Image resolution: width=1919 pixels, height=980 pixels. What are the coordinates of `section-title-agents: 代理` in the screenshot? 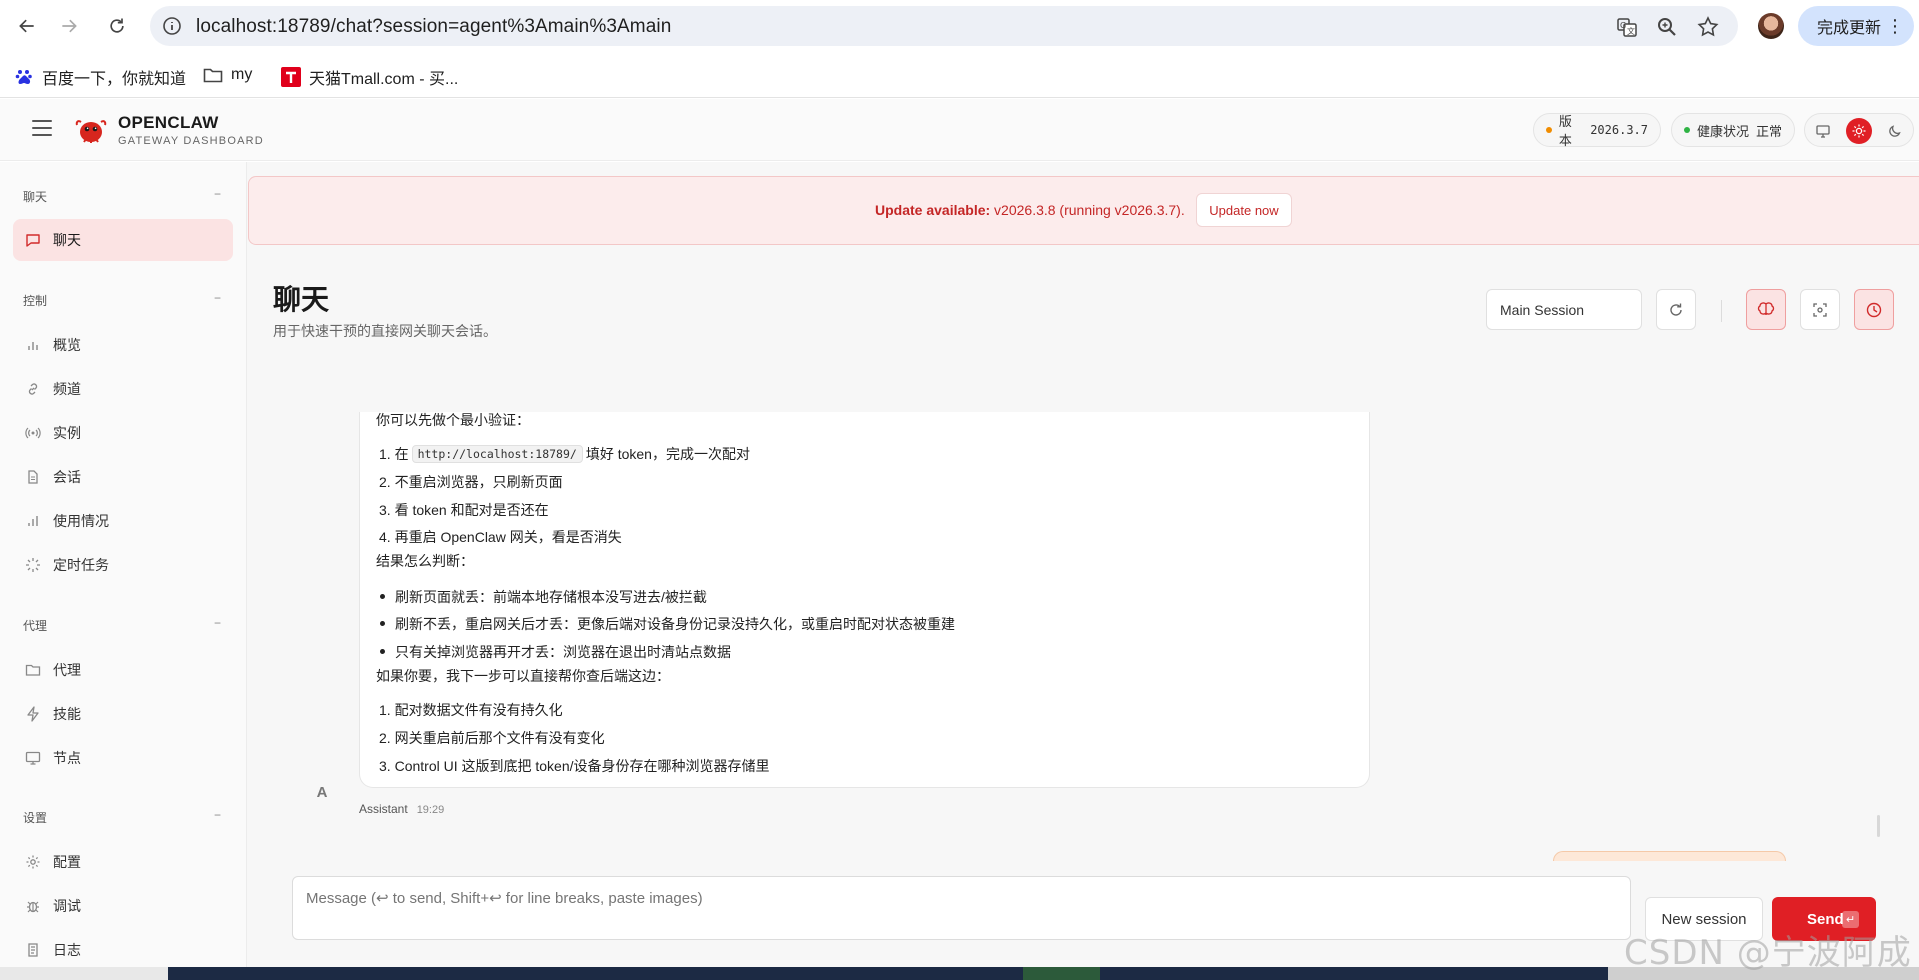 It's located at (35, 626).